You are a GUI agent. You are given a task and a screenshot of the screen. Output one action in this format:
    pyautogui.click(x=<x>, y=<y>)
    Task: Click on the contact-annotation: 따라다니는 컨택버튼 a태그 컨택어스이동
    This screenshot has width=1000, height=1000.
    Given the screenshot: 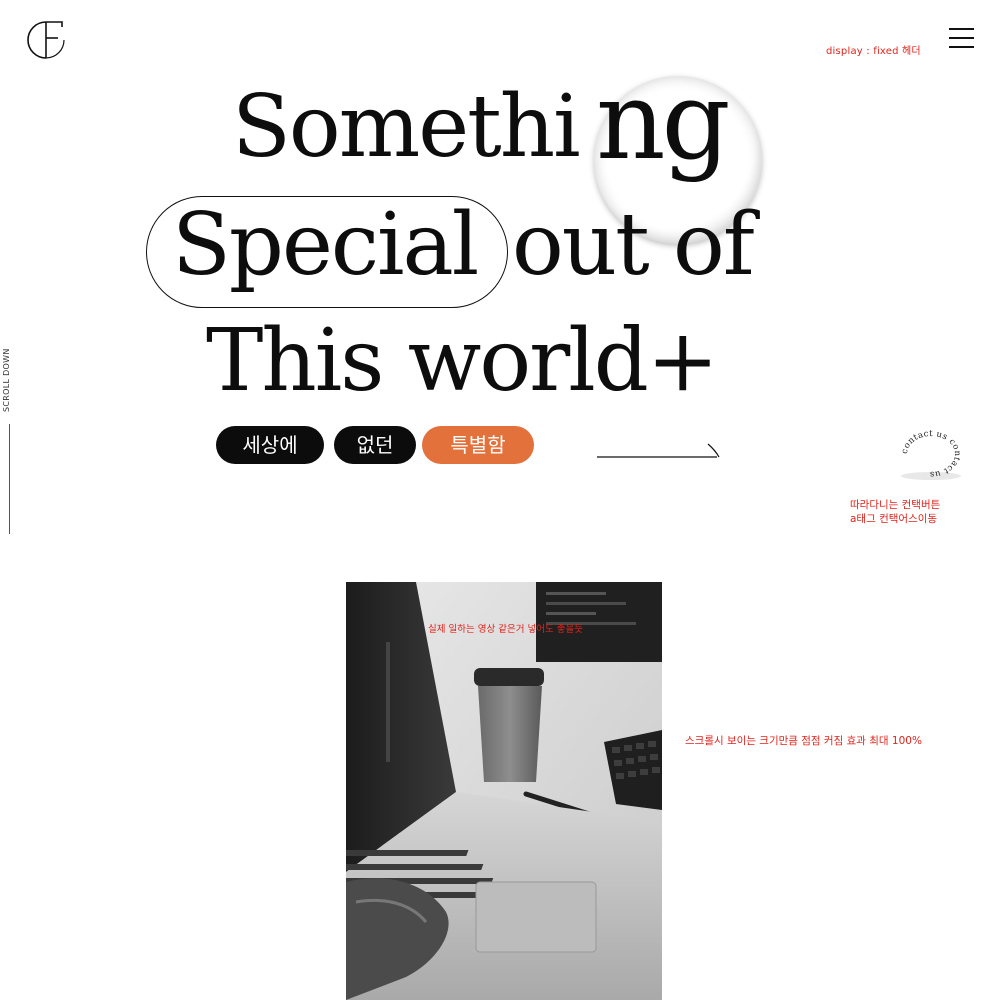 What is the action you would take?
    pyautogui.click(x=895, y=512)
    